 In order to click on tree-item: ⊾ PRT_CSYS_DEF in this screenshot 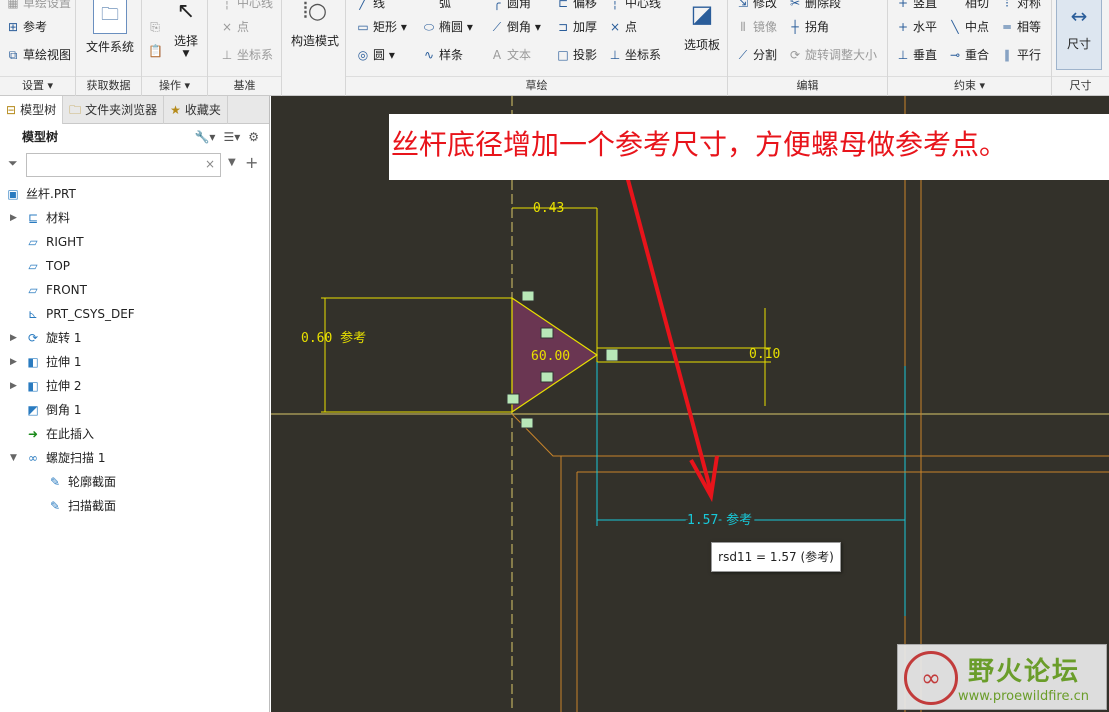, I will do `click(134, 314)`.